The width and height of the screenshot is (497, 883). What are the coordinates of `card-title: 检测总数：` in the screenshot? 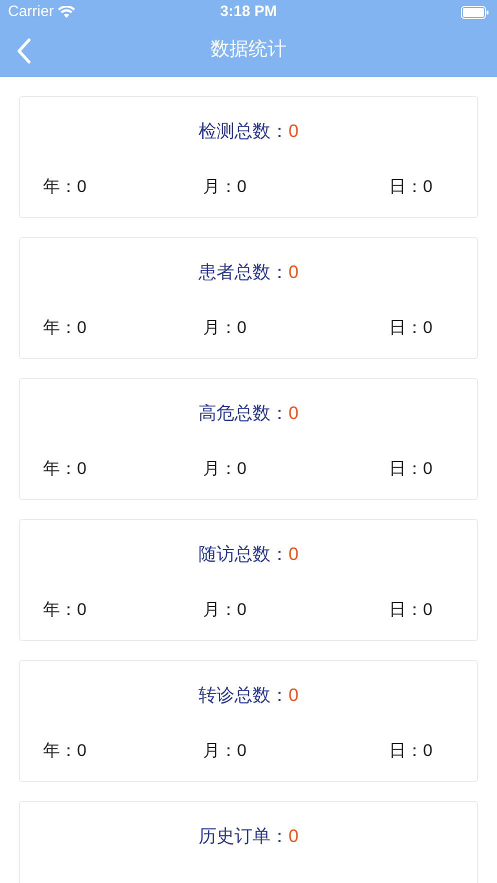 It's located at (243, 131).